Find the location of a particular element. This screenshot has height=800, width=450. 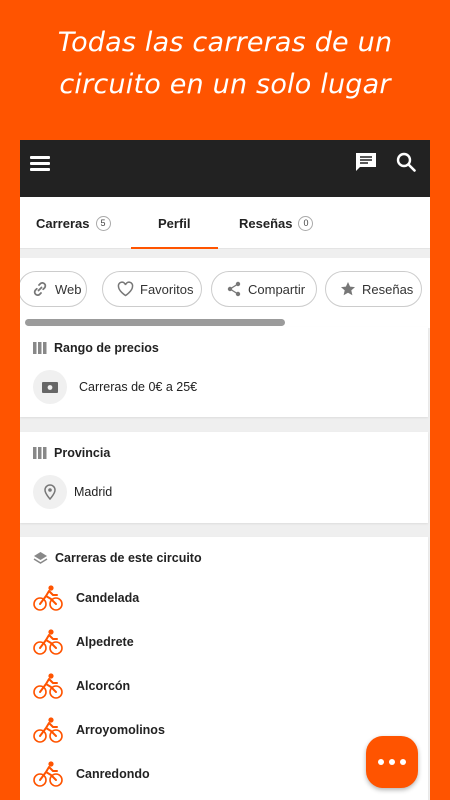

tab-bar: Carreras 5 Perfil Reseñas 0 is located at coordinates (225, 223).